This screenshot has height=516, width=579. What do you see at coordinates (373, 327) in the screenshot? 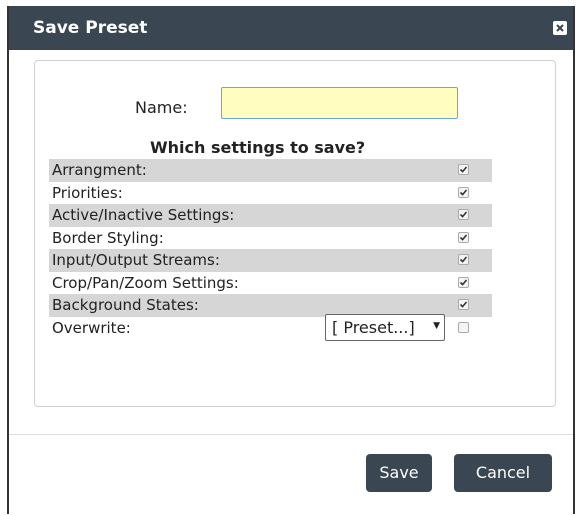
I see `preset-select-value: [ Preset...]` at bounding box center [373, 327].